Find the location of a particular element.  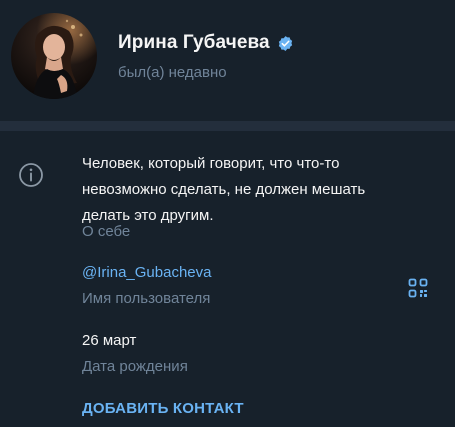

birthday-value: 26 март is located at coordinates (109, 340).